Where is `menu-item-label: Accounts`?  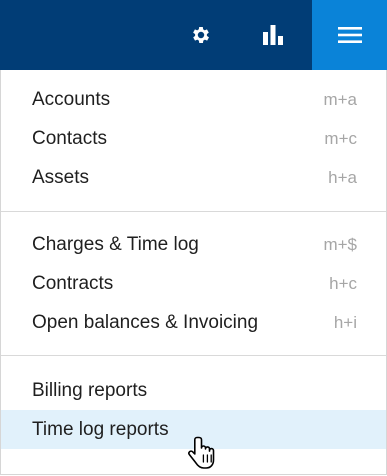 menu-item-label: Accounts is located at coordinates (71, 99).